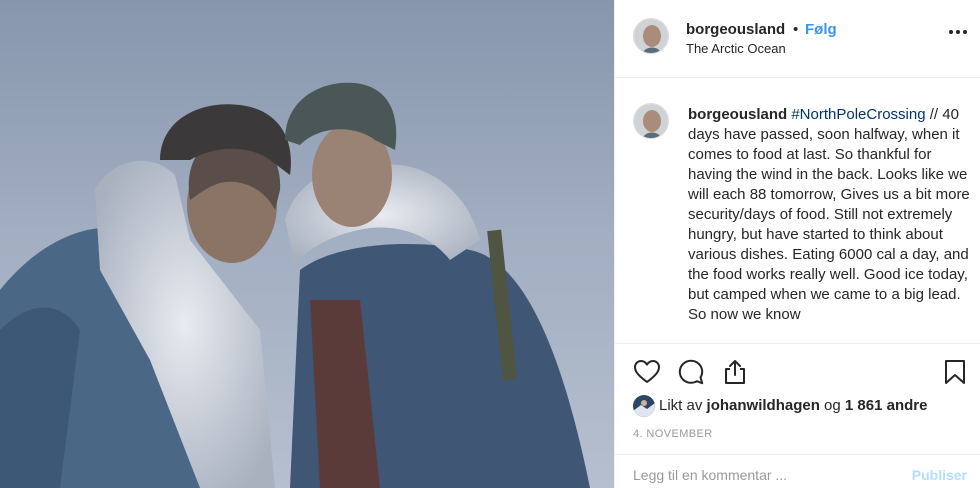  What do you see at coordinates (939, 475) in the screenshot?
I see `publish-button: Publiser` at bounding box center [939, 475].